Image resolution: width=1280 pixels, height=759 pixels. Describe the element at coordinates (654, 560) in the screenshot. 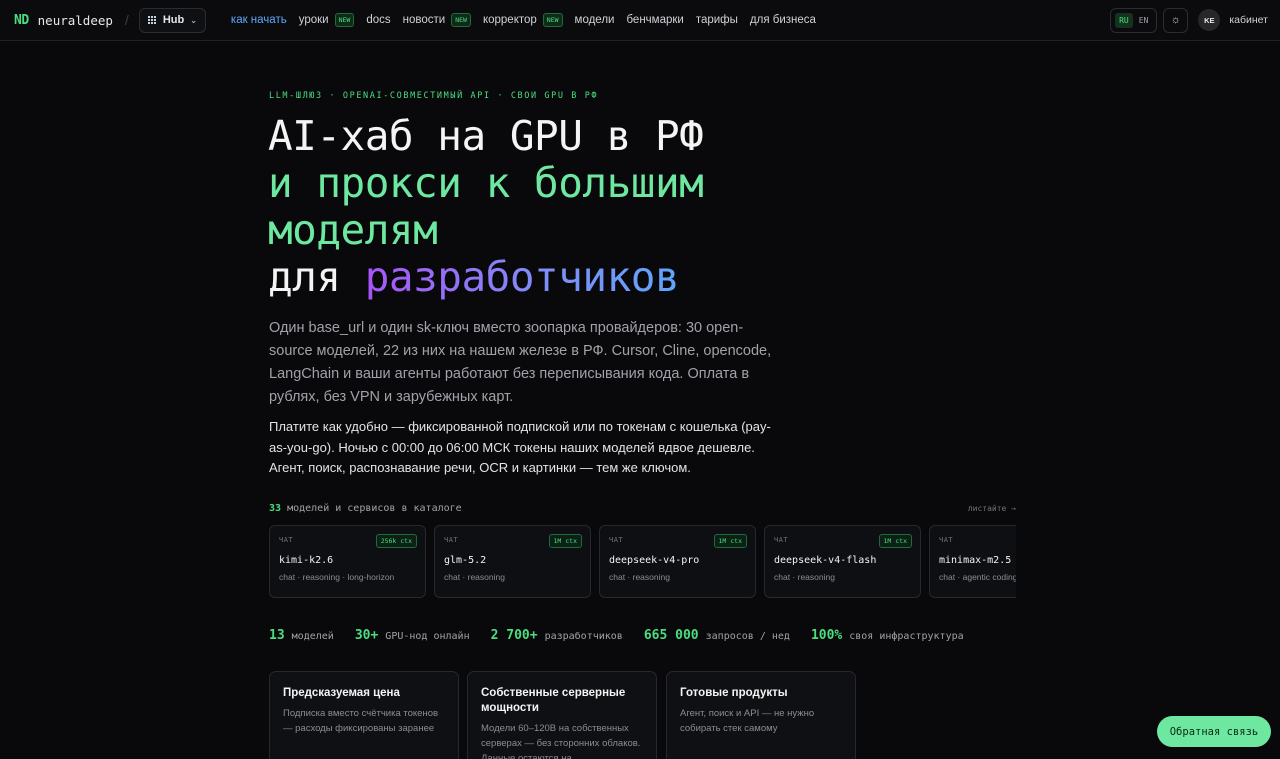

I see `model-name: deepseek-v4-pro` at that location.